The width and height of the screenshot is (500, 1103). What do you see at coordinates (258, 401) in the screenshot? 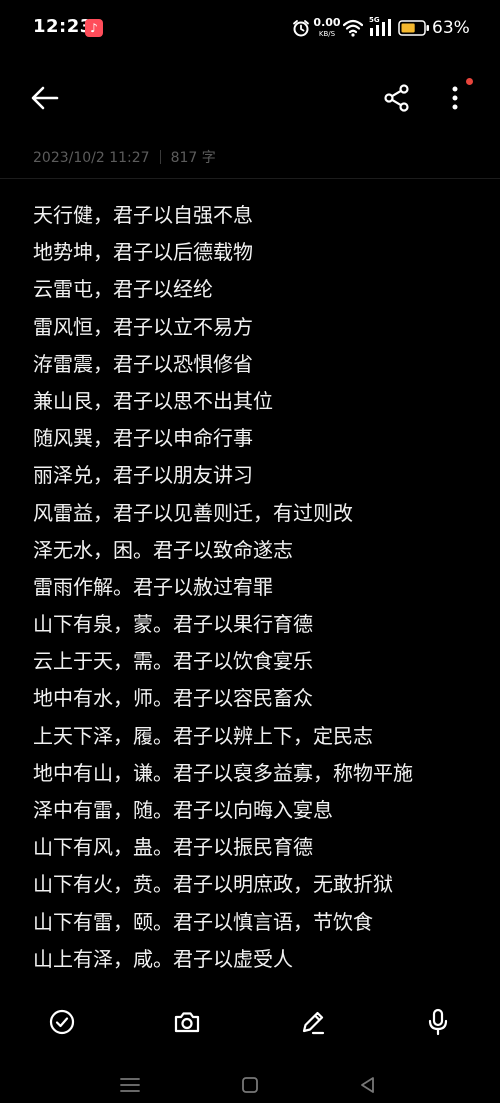
I see `note-line: 兼山艮，君子以思不出其位` at bounding box center [258, 401].